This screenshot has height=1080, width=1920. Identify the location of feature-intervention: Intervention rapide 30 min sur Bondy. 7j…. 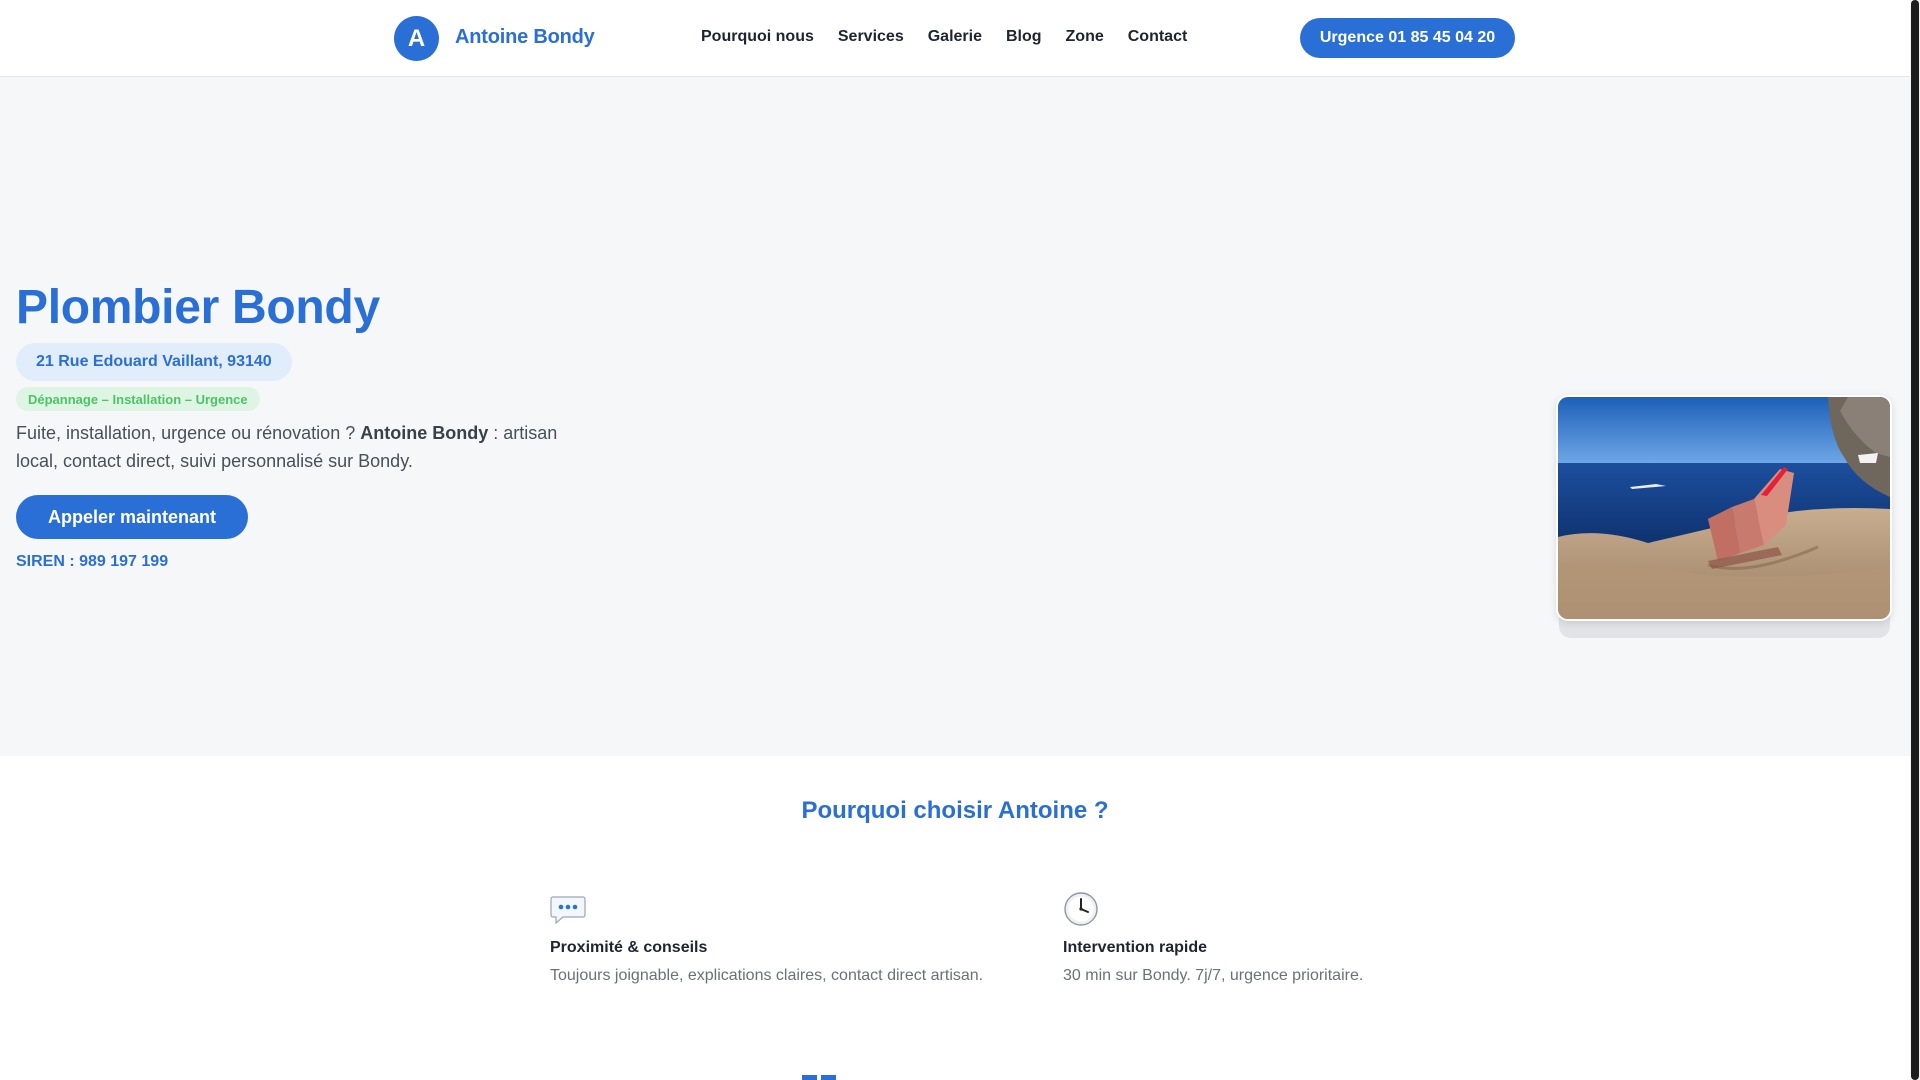
(1303, 938).